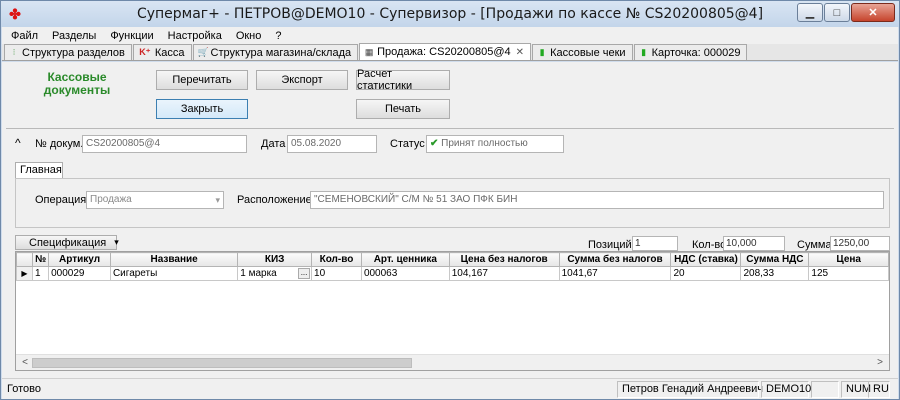 This screenshot has width=900, height=400. What do you see at coordinates (202, 80) in the screenshot?
I see `reread-button: Перечитать` at bounding box center [202, 80].